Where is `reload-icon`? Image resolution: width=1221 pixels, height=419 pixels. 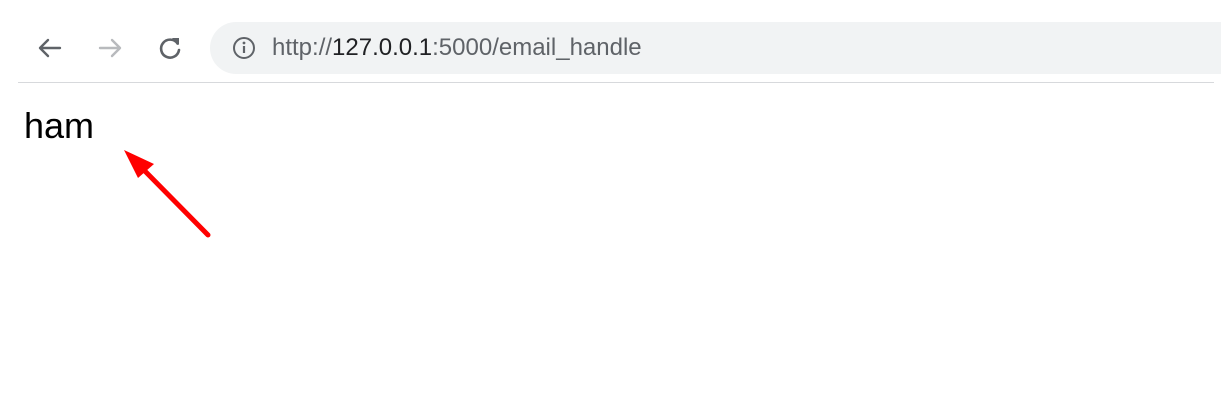
reload-icon is located at coordinates (170, 48).